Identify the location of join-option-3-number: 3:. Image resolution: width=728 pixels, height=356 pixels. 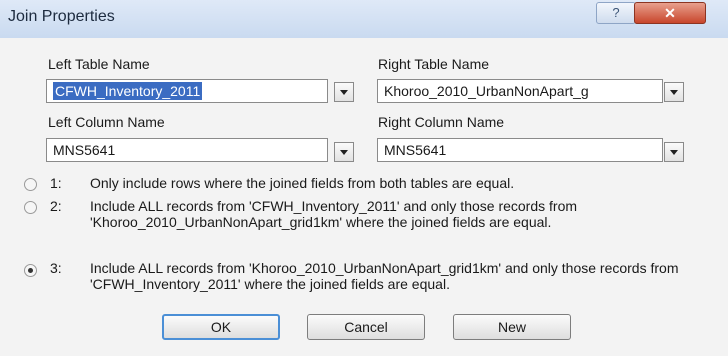
(56, 268).